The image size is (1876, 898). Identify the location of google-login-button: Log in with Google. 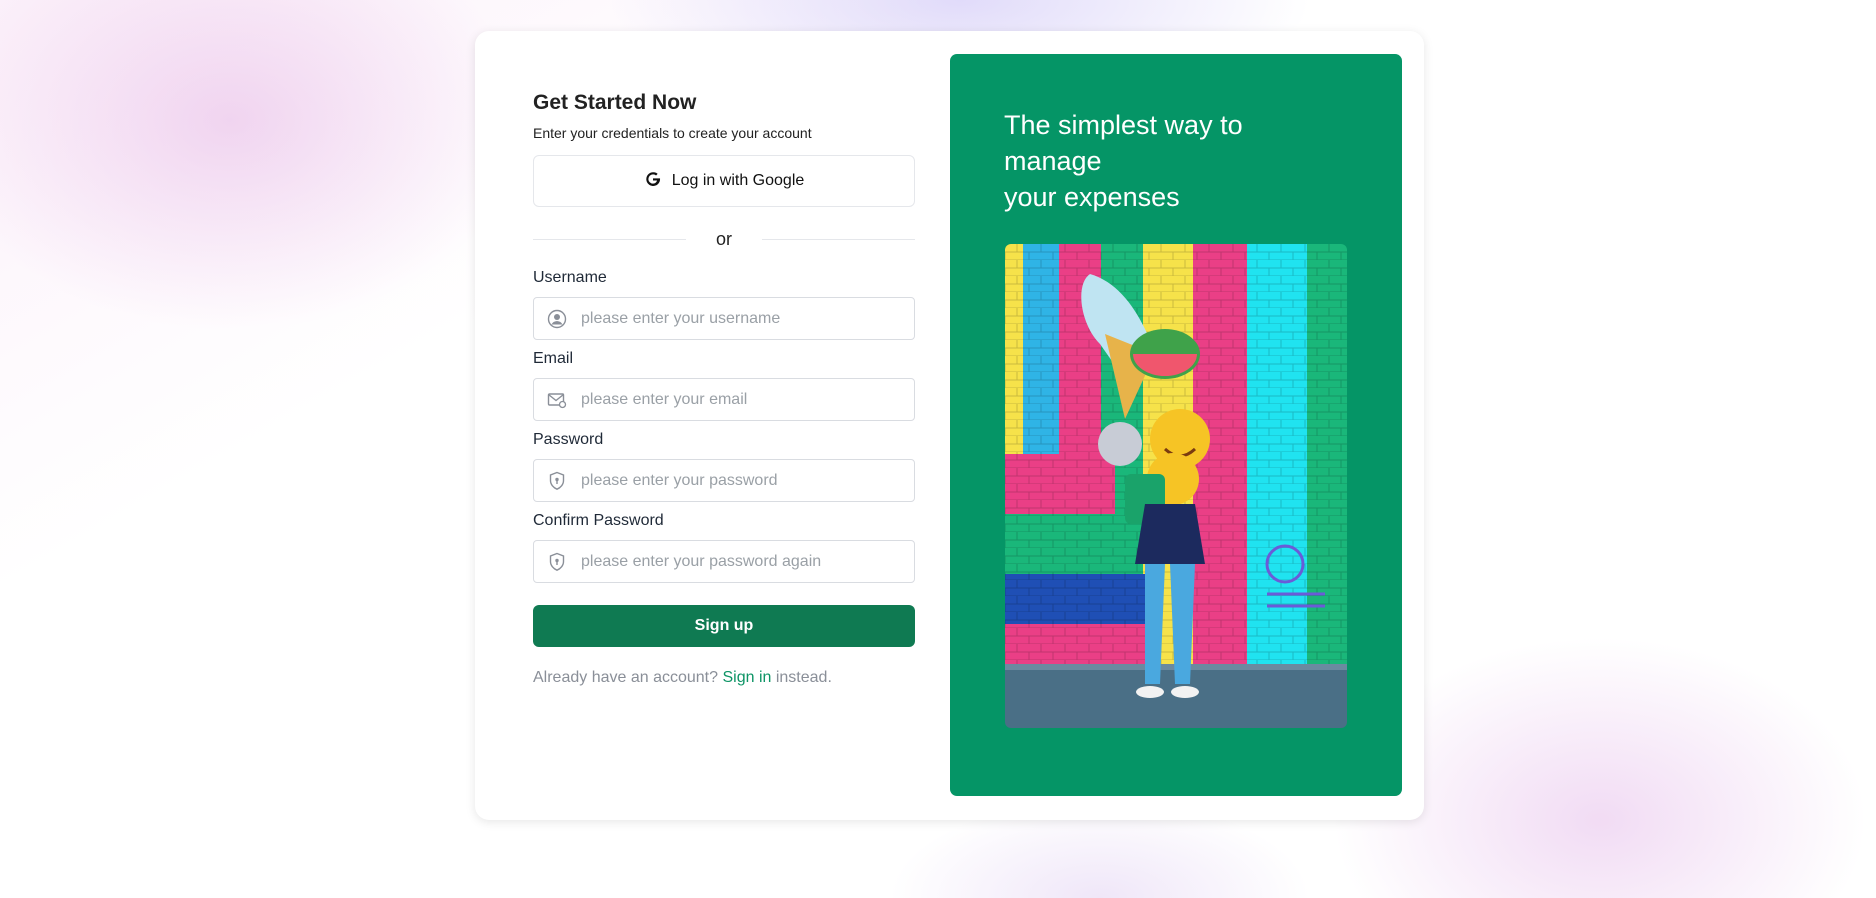
(724, 181).